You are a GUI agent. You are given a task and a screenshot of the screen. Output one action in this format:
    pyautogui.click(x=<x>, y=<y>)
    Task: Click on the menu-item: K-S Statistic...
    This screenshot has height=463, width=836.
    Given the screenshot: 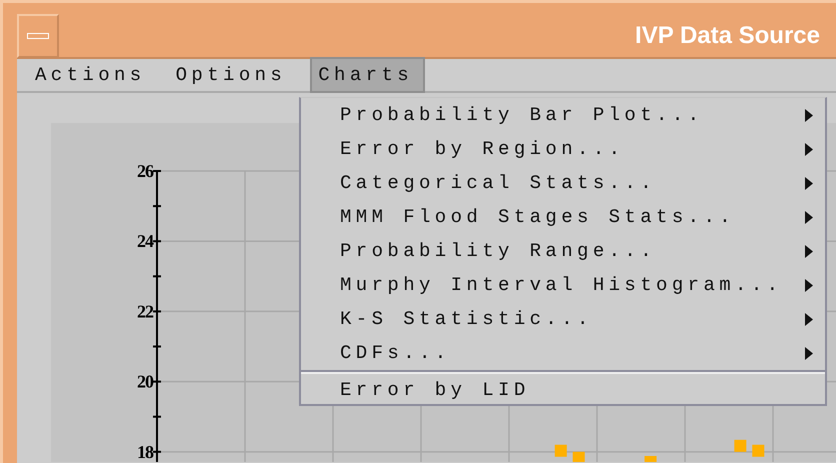 What is the action you would take?
    pyautogui.click(x=563, y=319)
    